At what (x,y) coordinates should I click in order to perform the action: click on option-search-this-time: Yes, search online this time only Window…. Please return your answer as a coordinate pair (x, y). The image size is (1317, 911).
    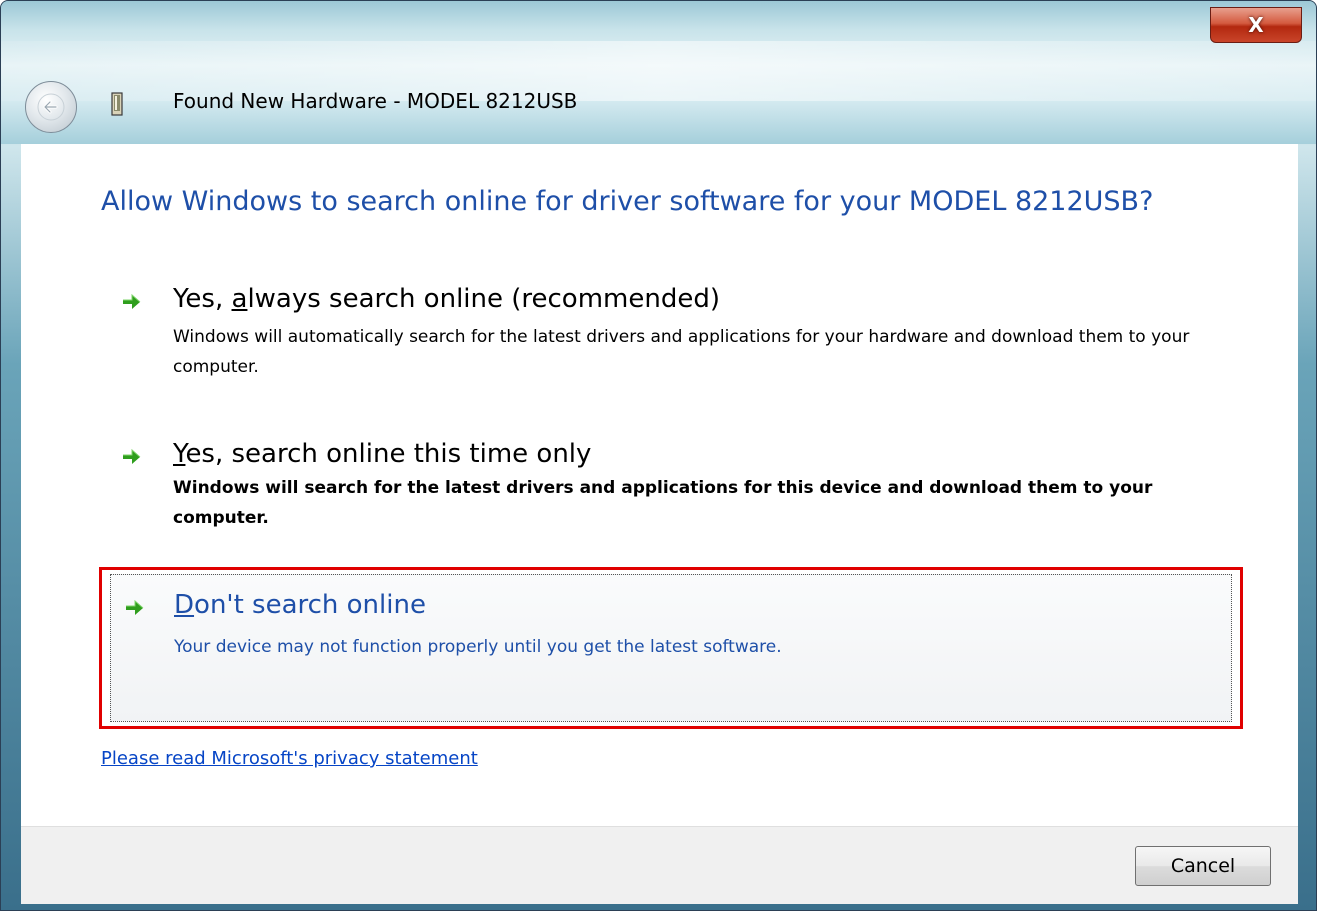
    Looking at the image, I should click on (668, 512).